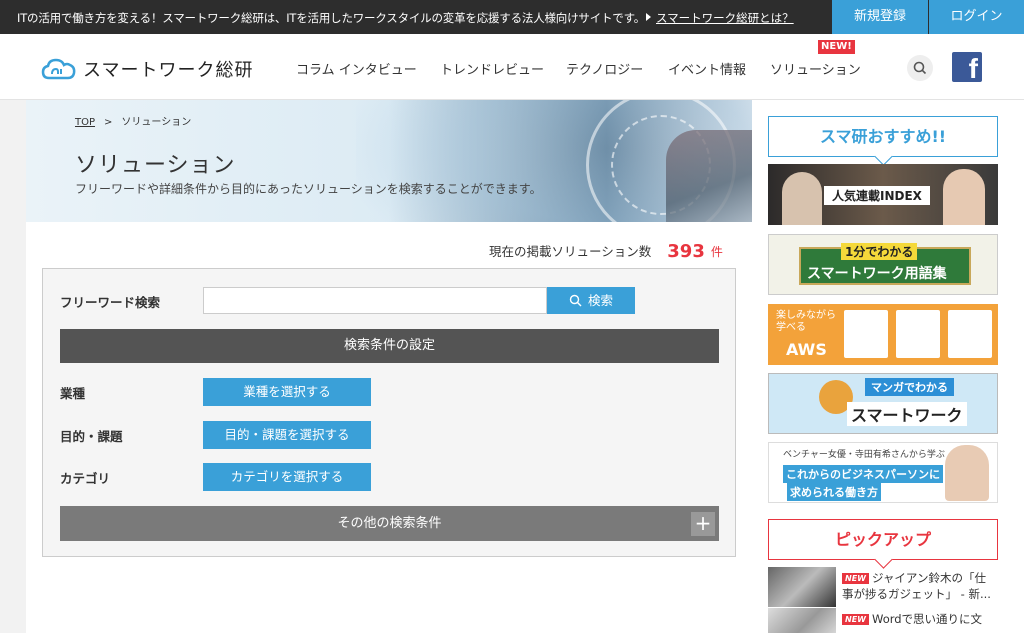 This screenshot has height=633, width=1024. I want to click on breadcrumb-top-link: TOP, so click(85, 122).